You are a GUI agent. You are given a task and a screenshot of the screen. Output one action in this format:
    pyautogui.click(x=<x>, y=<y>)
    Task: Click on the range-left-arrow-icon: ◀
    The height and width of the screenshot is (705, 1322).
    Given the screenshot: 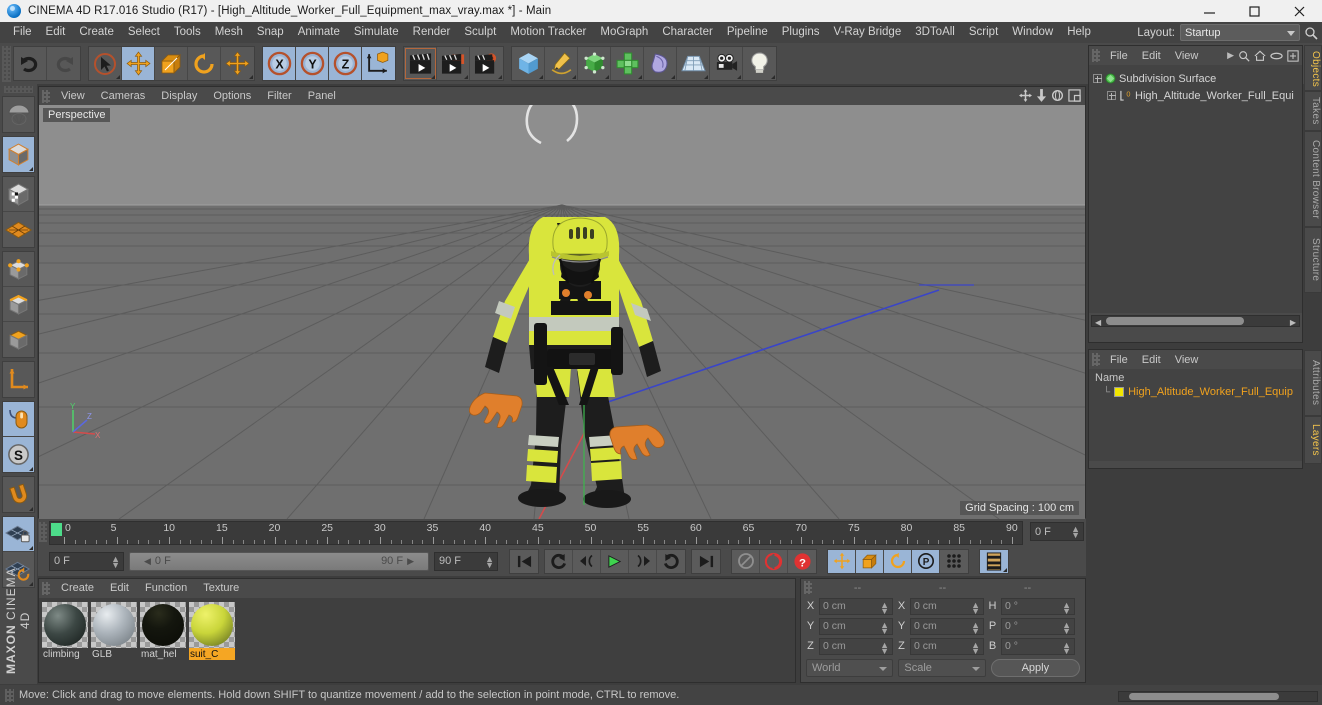 What is the action you would take?
    pyautogui.click(x=147, y=561)
    